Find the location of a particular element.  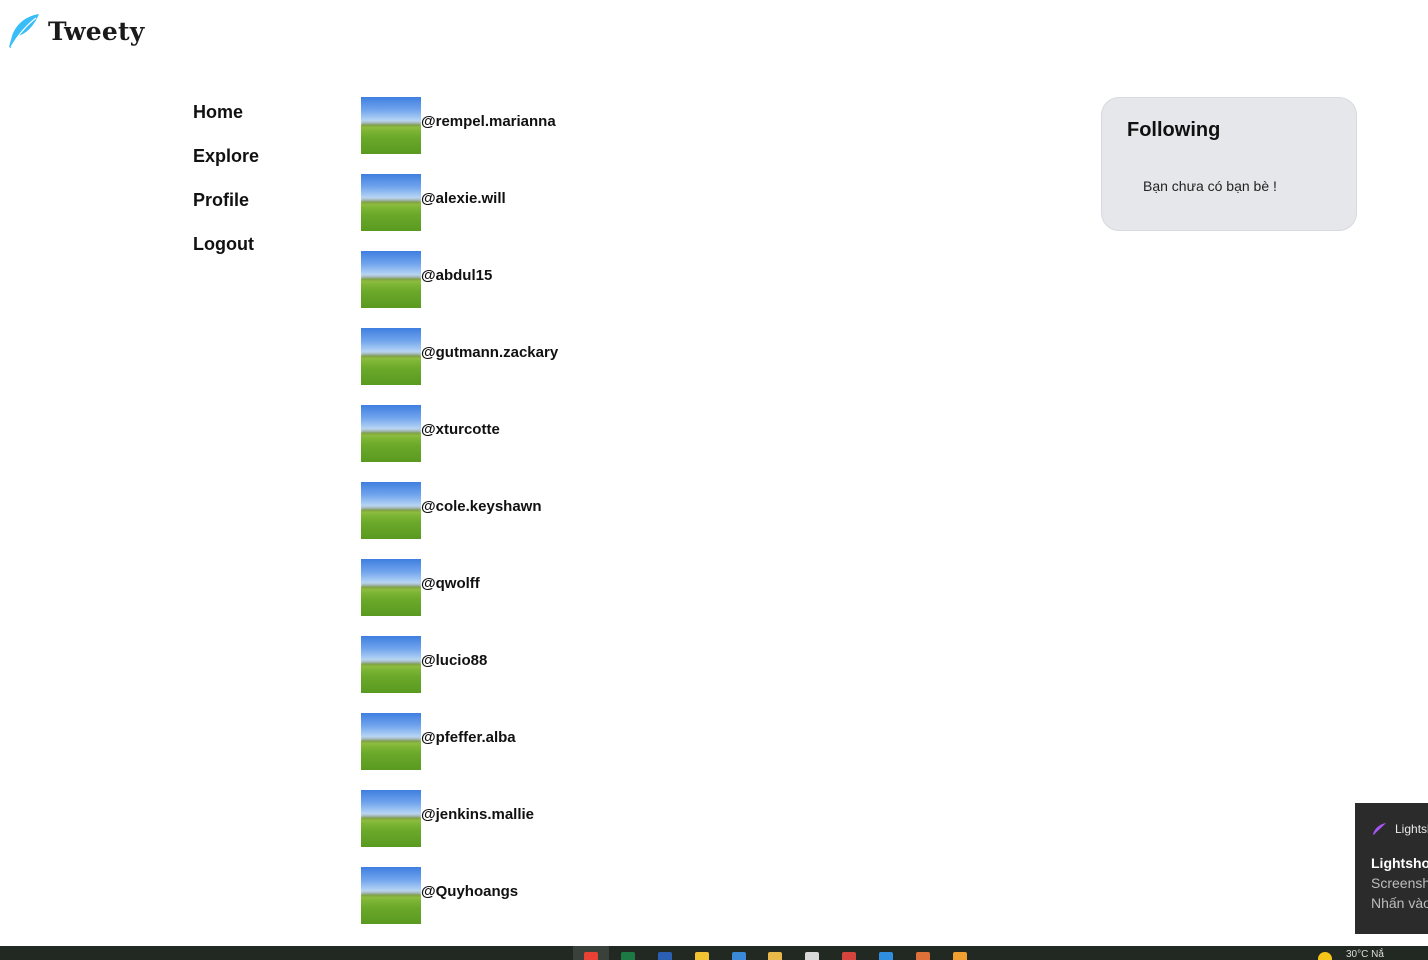

toast-body-line: Screenshot is located at coordinates (1399, 883).